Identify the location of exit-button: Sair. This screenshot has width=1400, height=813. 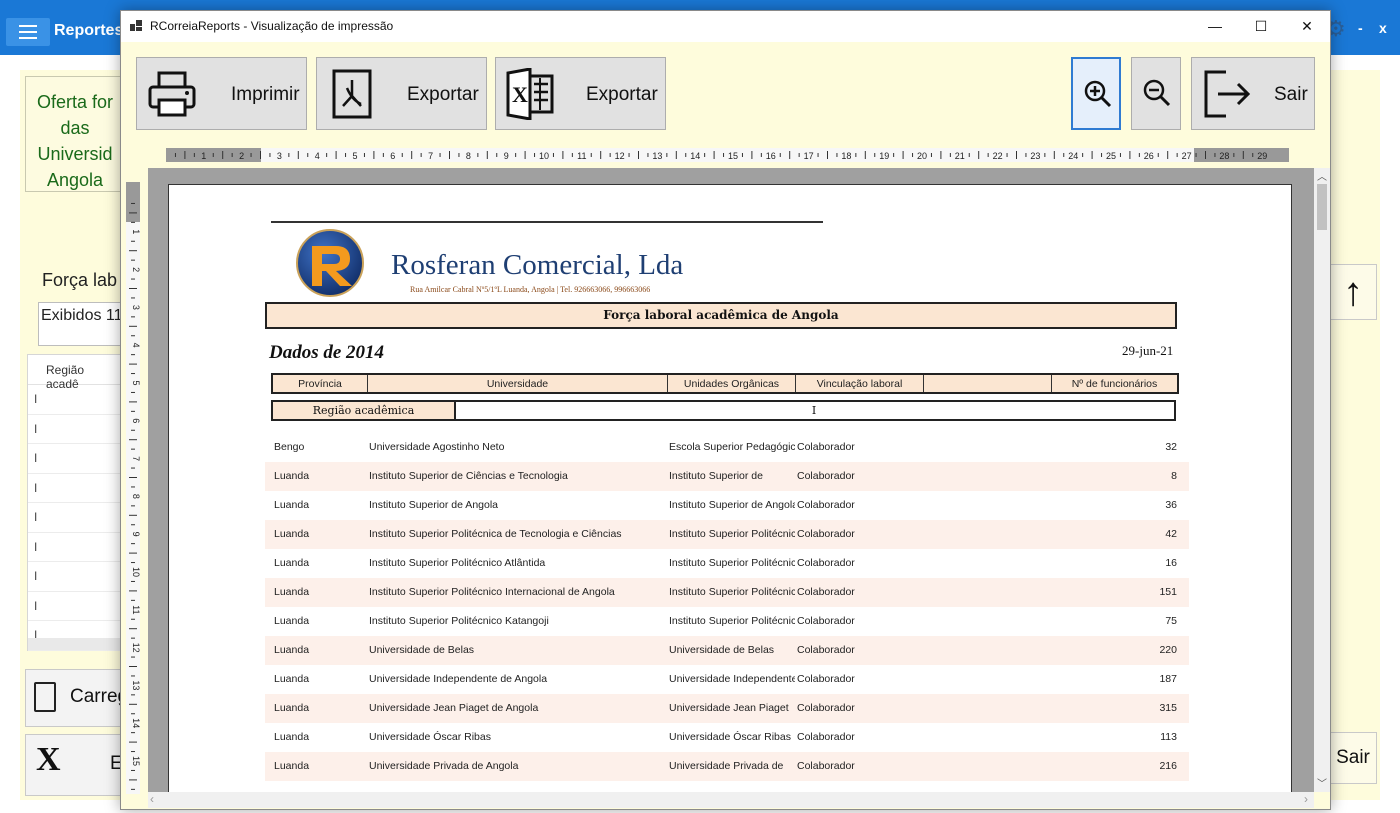
(1253, 93).